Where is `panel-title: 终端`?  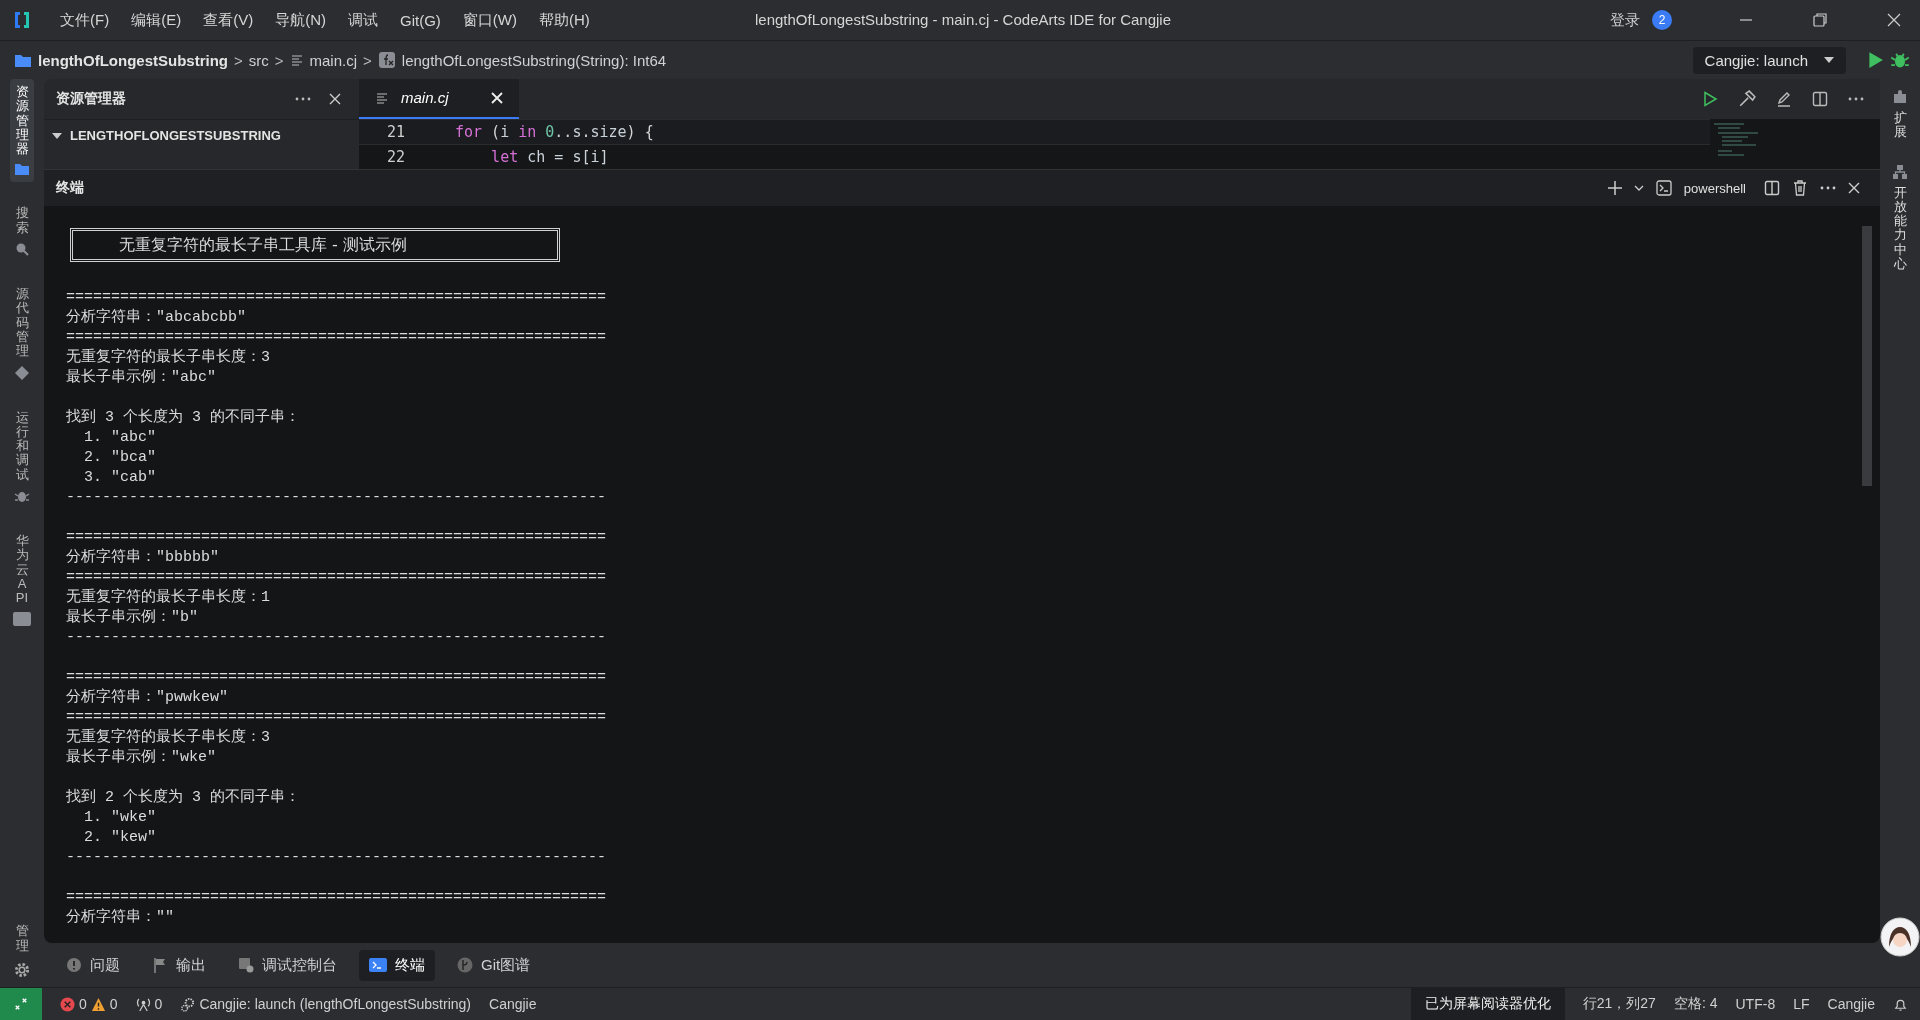
panel-title: 终端 is located at coordinates (70, 188).